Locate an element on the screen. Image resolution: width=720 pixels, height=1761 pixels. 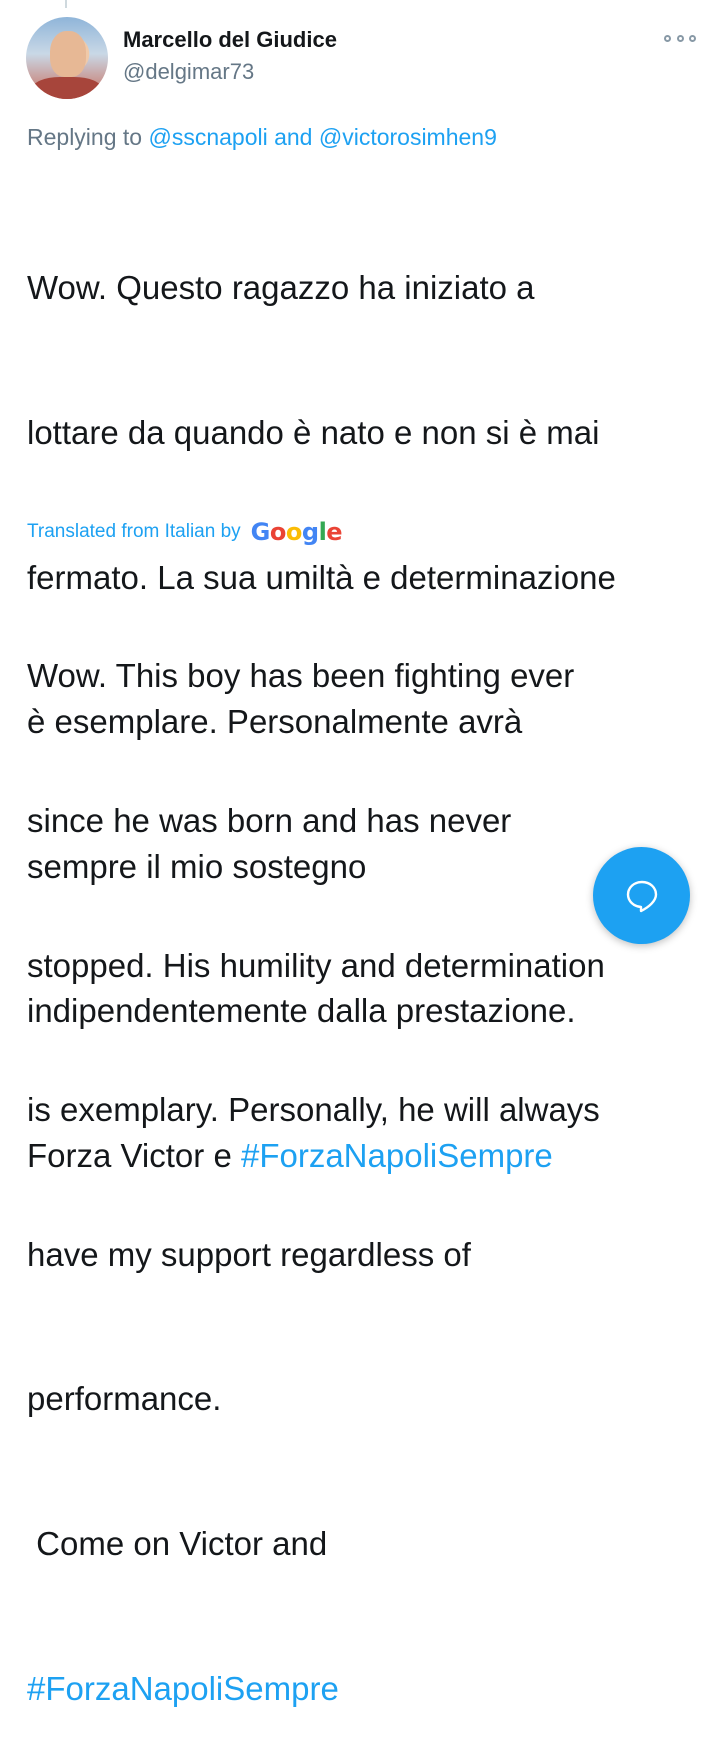
author-handle: @delgimar73 is located at coordinates (188, 72).